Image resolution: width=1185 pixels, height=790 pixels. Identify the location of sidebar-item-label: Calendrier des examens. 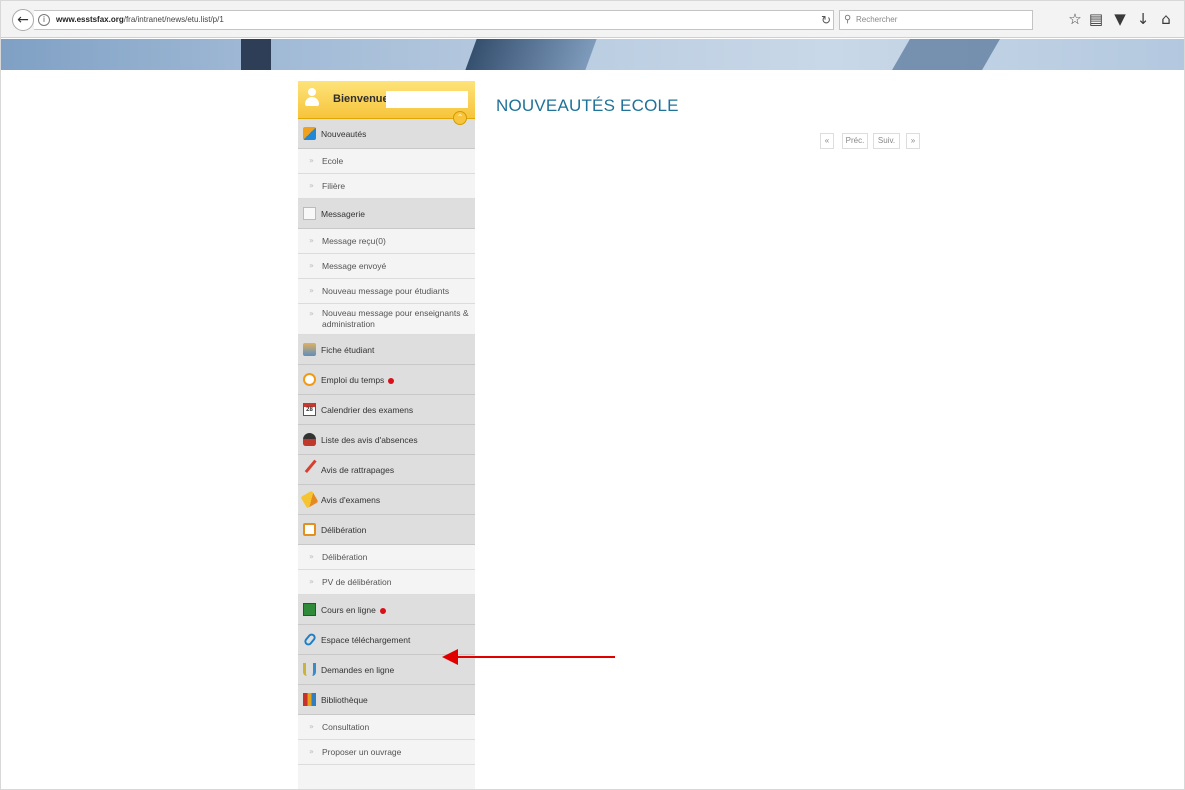
(367, 410).